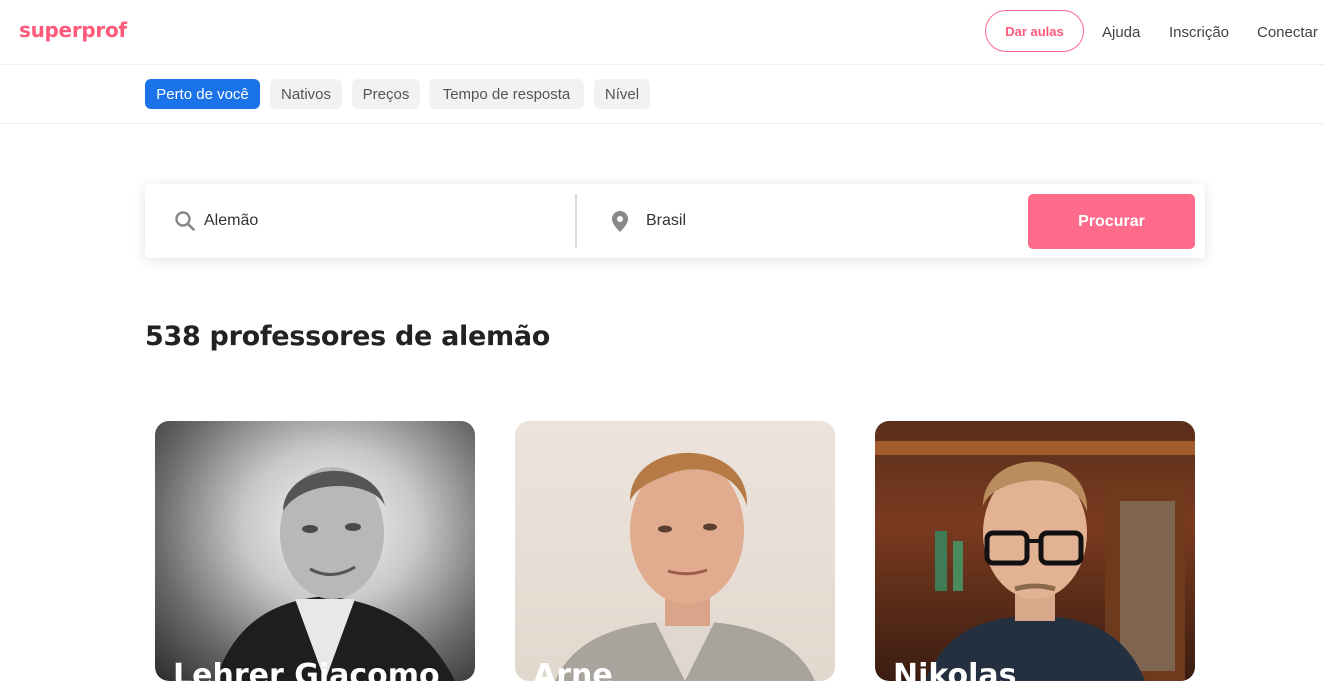  I want to click on search-bar: Alemão Brasil Procurar, so click(675, 221).